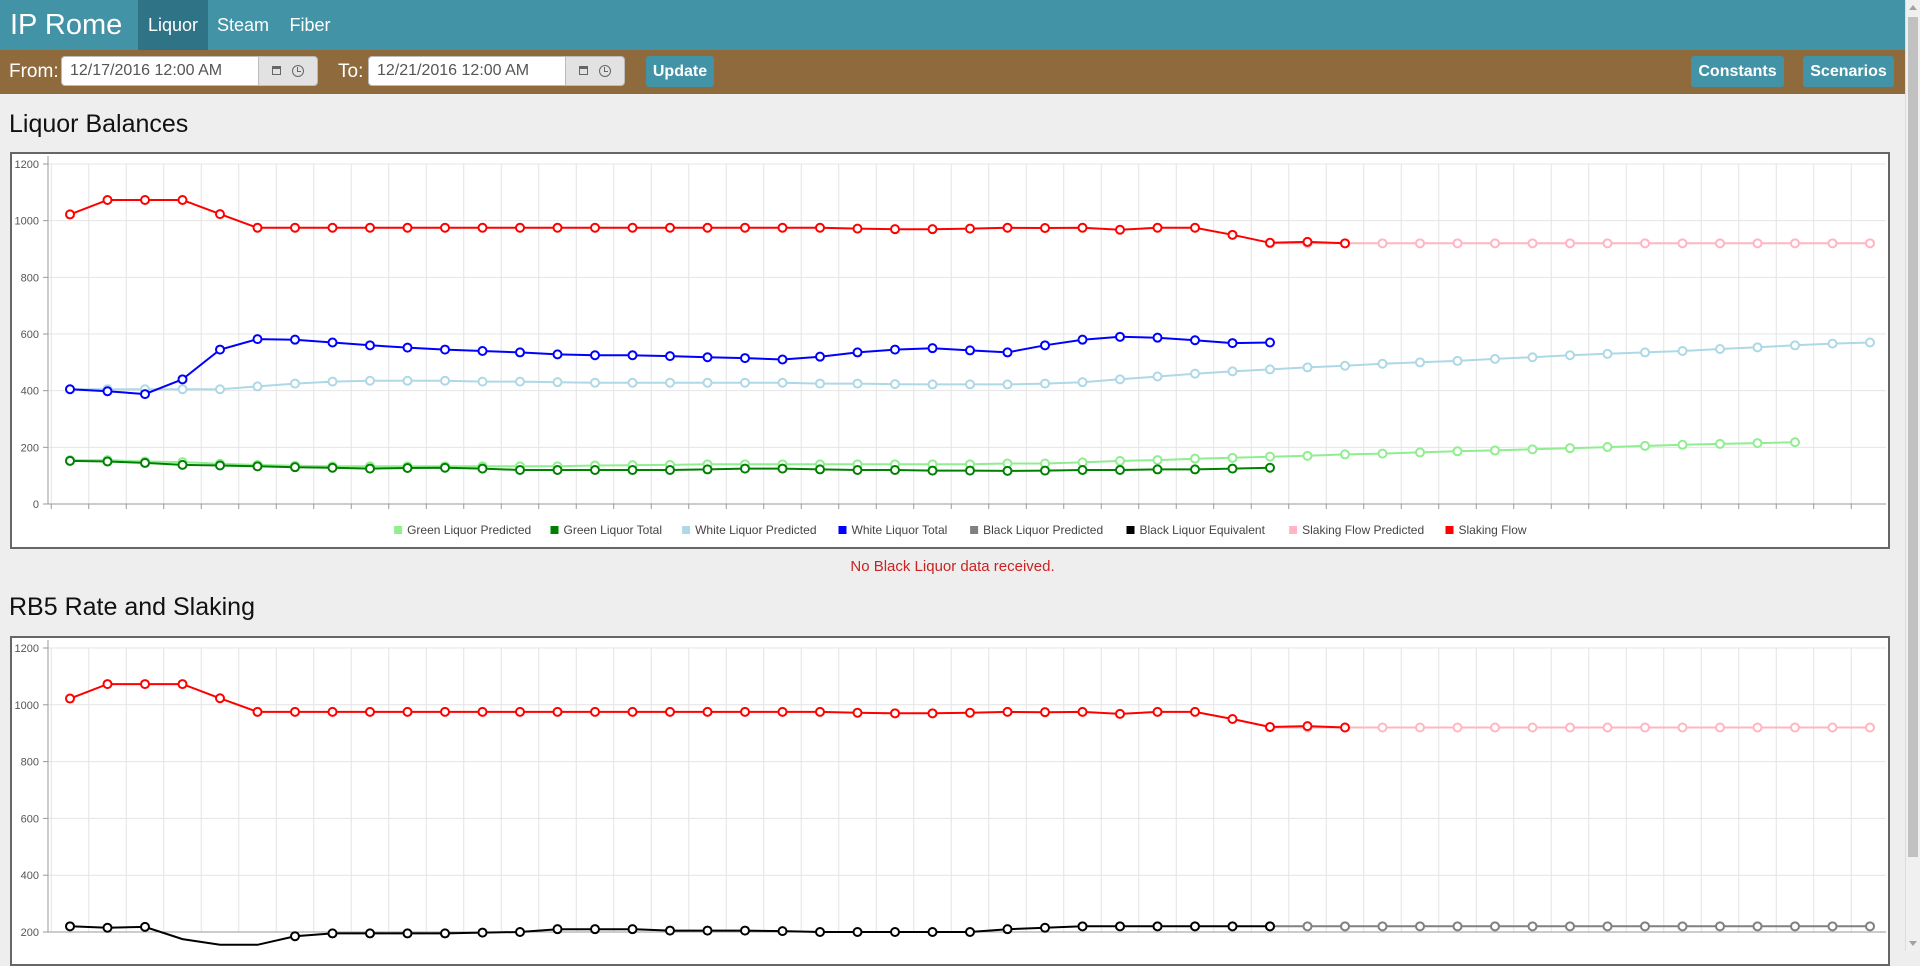 Image resolution: width=1920 pixels, height=966 pixels. I want to click on from-date-input, so click(161, 71).